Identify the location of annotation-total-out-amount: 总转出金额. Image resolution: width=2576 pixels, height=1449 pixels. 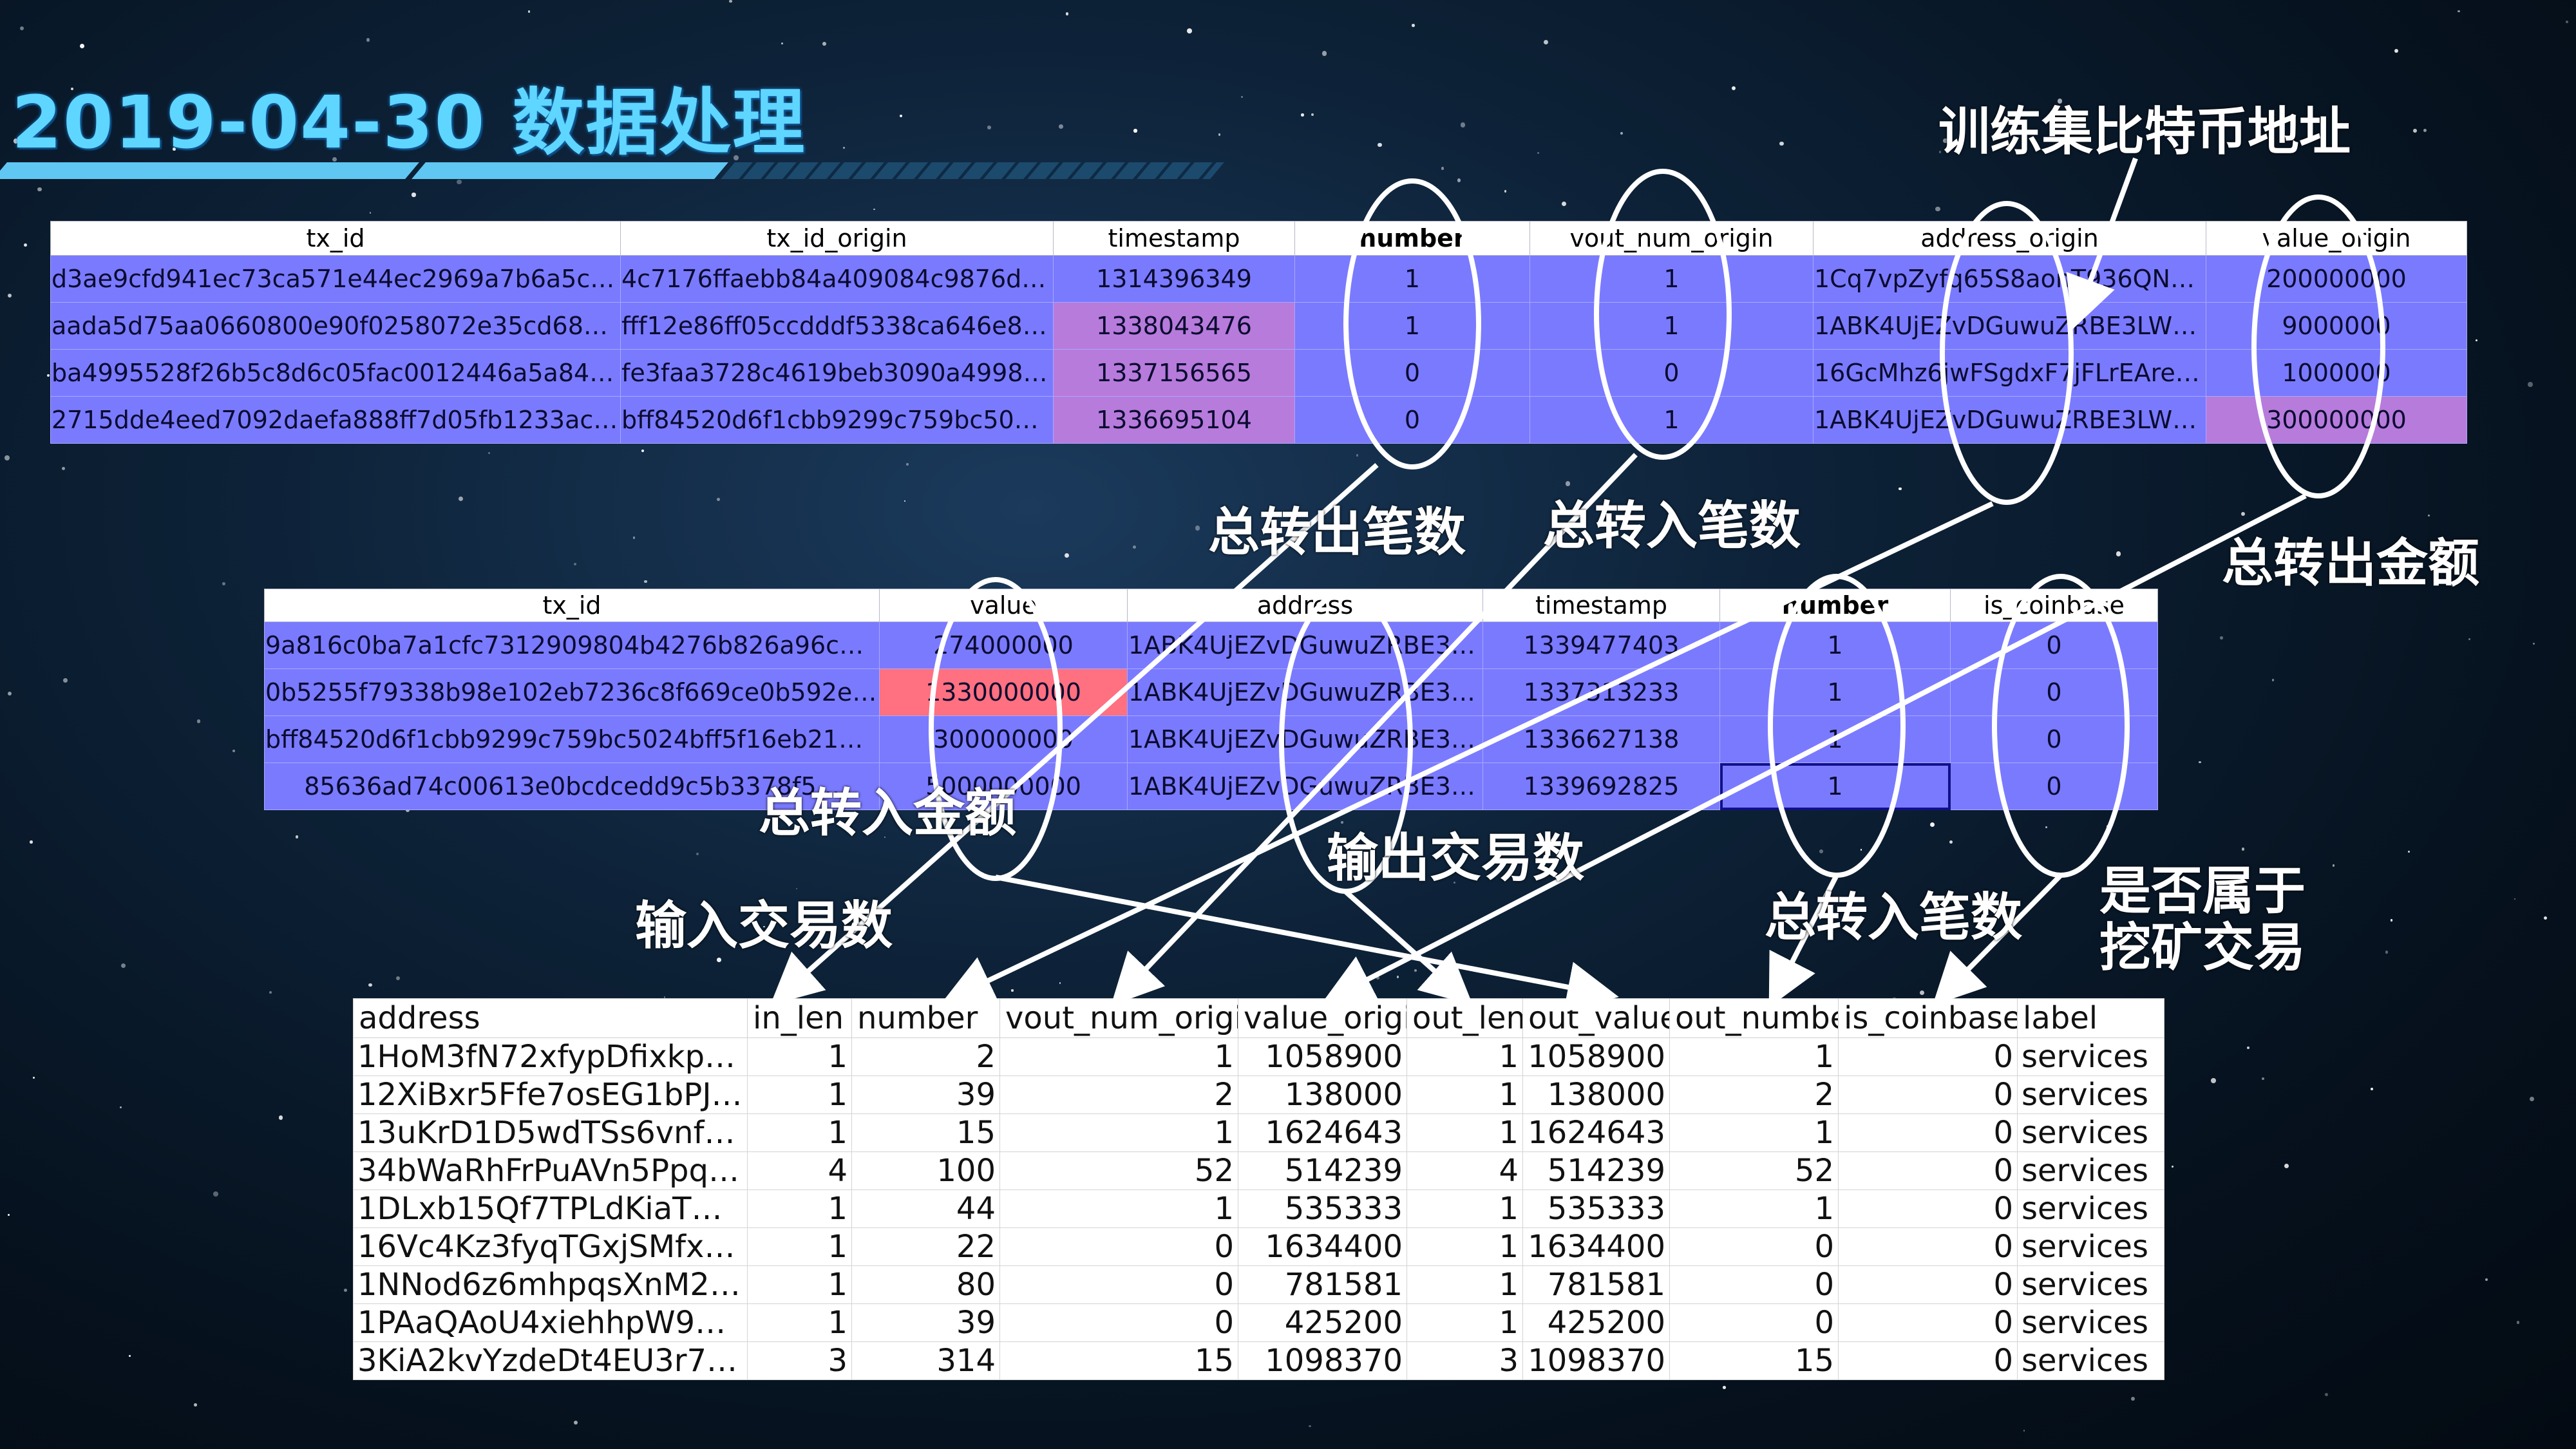
(2350, 563).